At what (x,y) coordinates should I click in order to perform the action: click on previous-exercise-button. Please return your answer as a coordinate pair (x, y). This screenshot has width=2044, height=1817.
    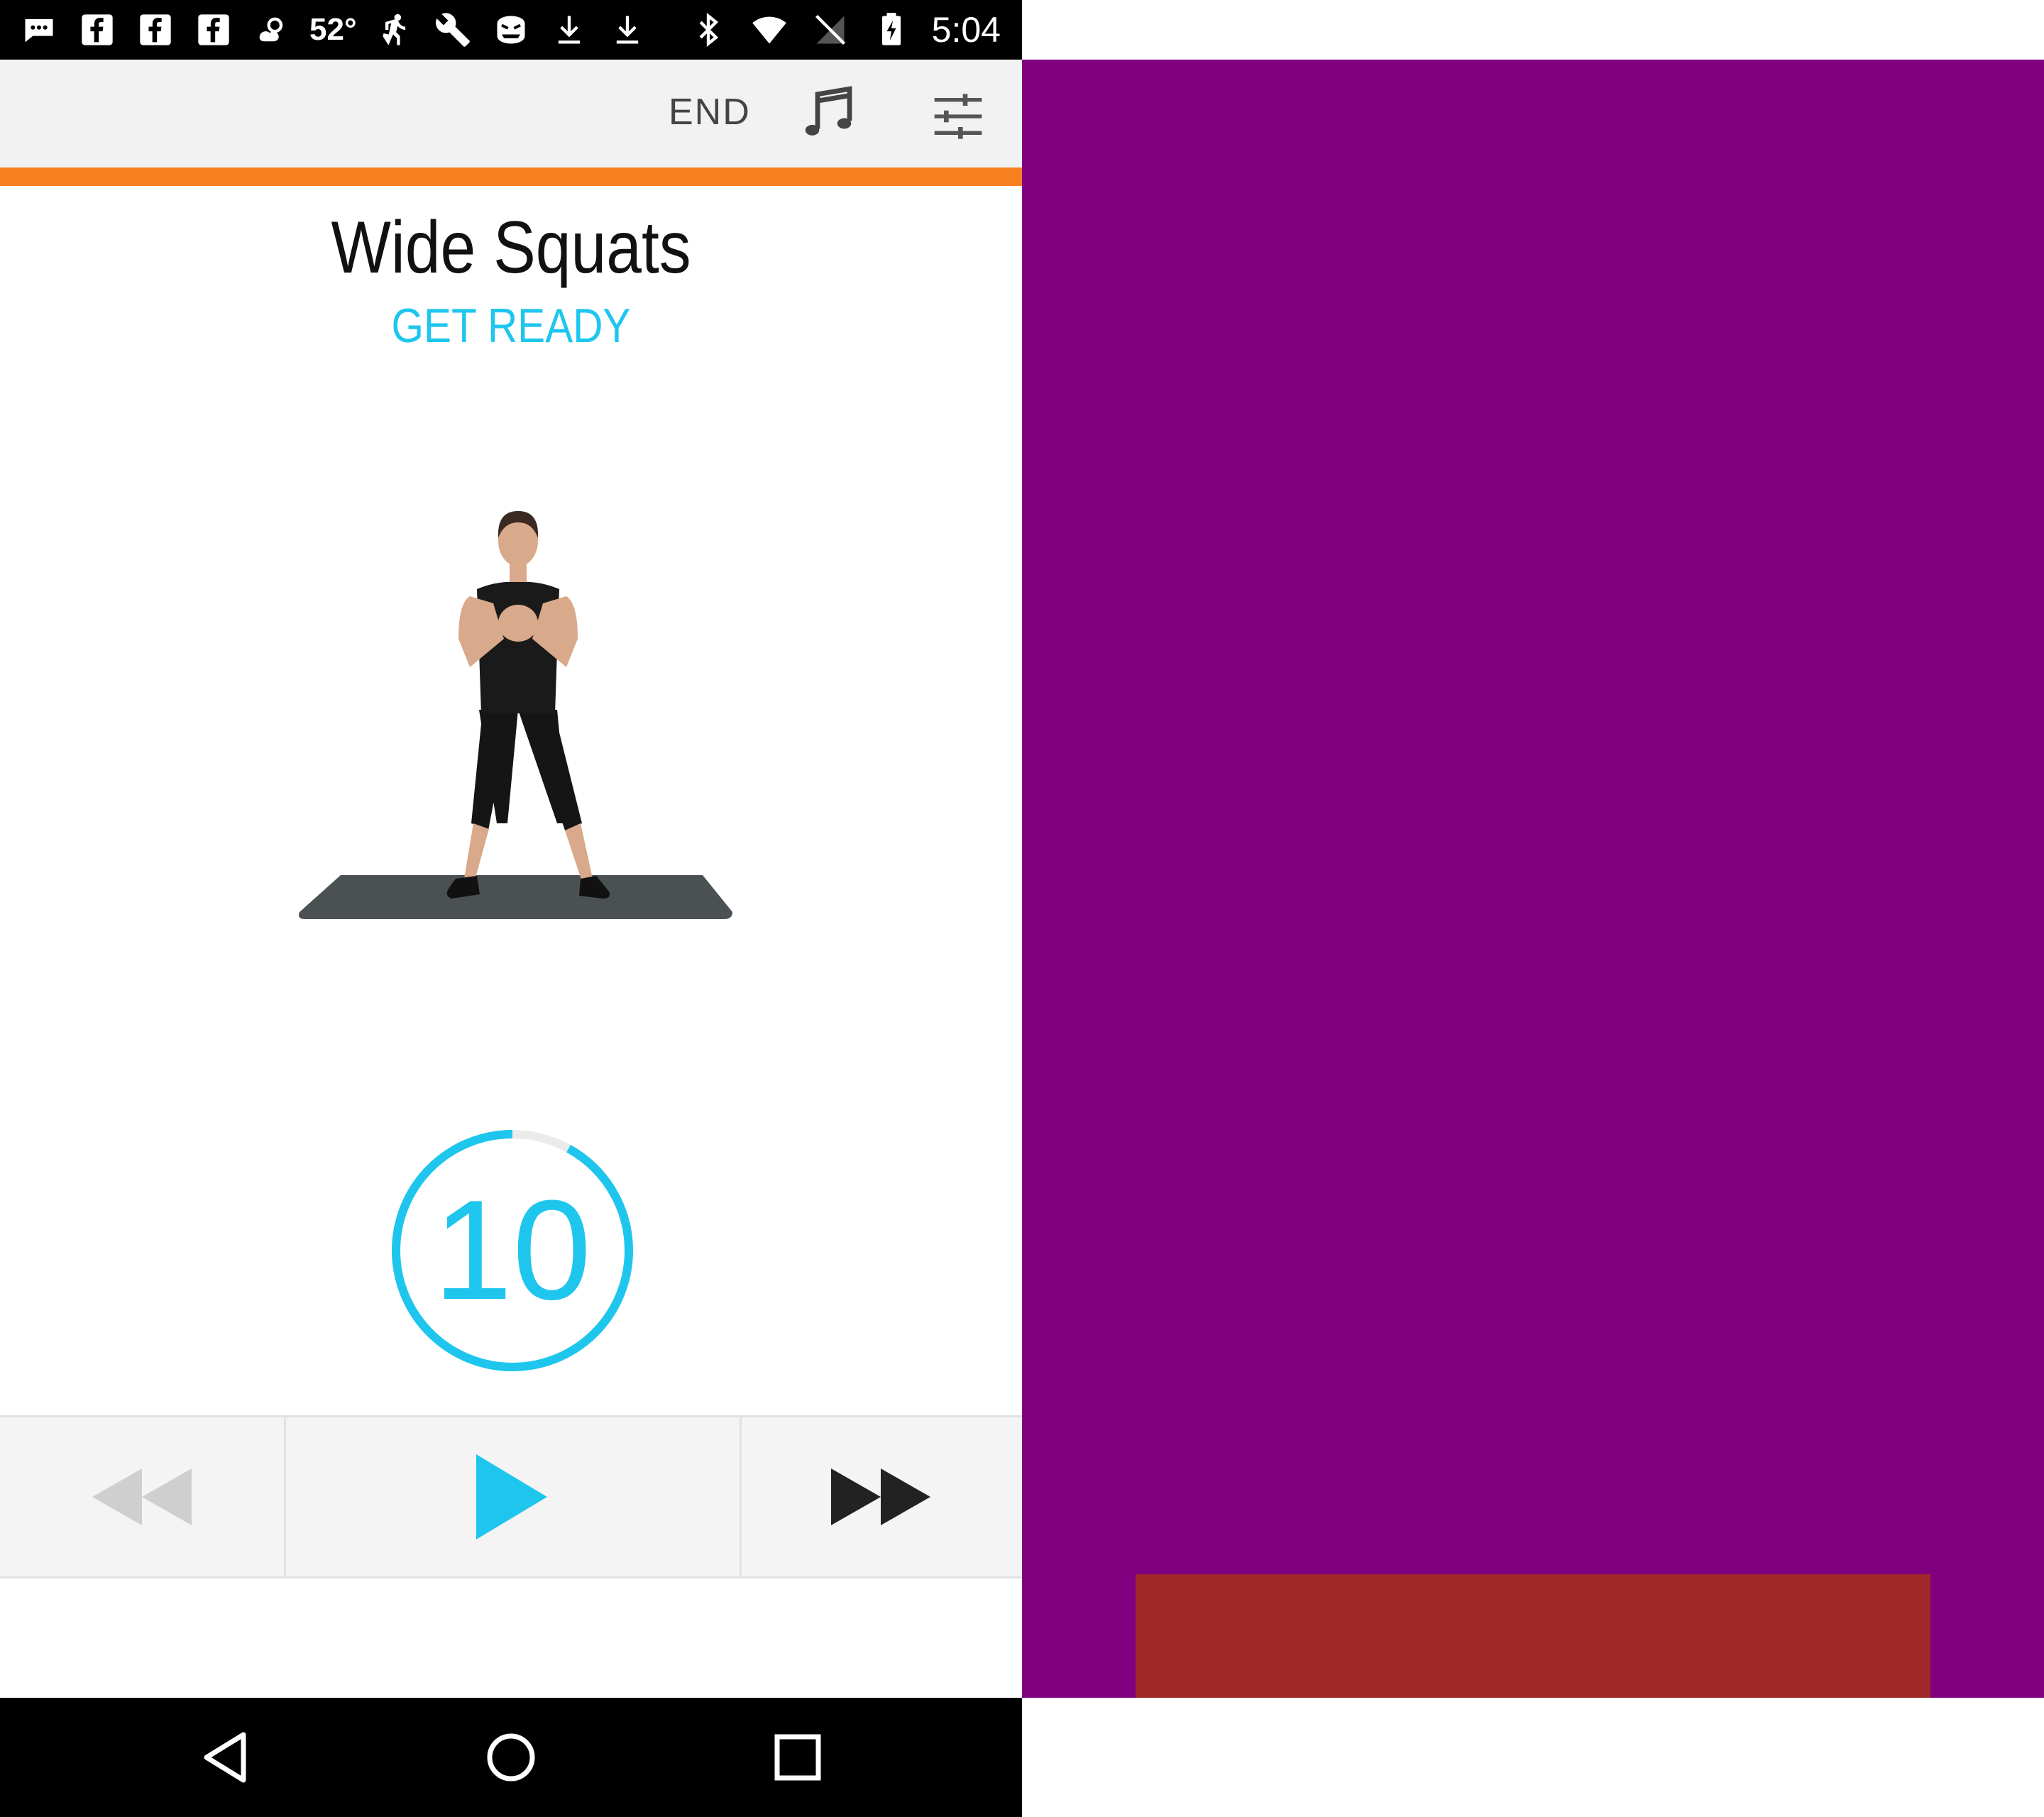
    Looking at the image, I should click on (143, 1496).